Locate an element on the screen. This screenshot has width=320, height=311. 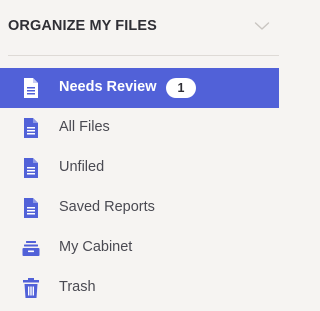
cabinet-icon is located at coordinates (31, 248).